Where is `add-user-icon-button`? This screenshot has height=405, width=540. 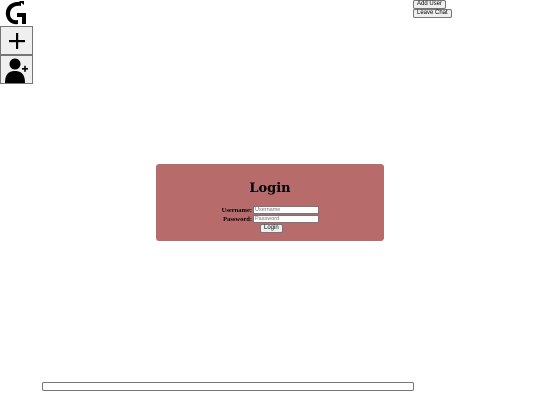
add-user-icon-button is located at coordinates (16, 69).